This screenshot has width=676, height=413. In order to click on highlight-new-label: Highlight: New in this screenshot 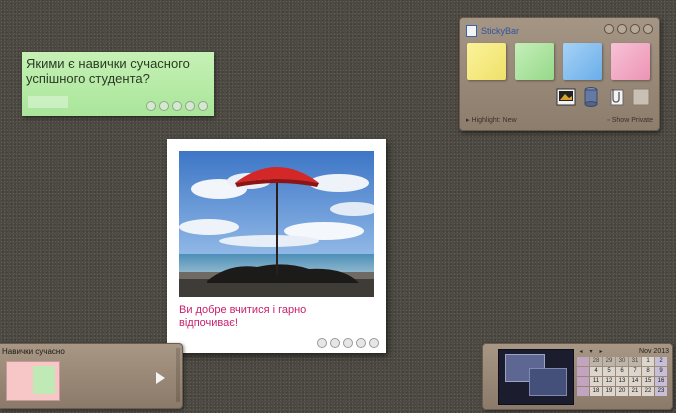, I will do `click(494, 120)`.